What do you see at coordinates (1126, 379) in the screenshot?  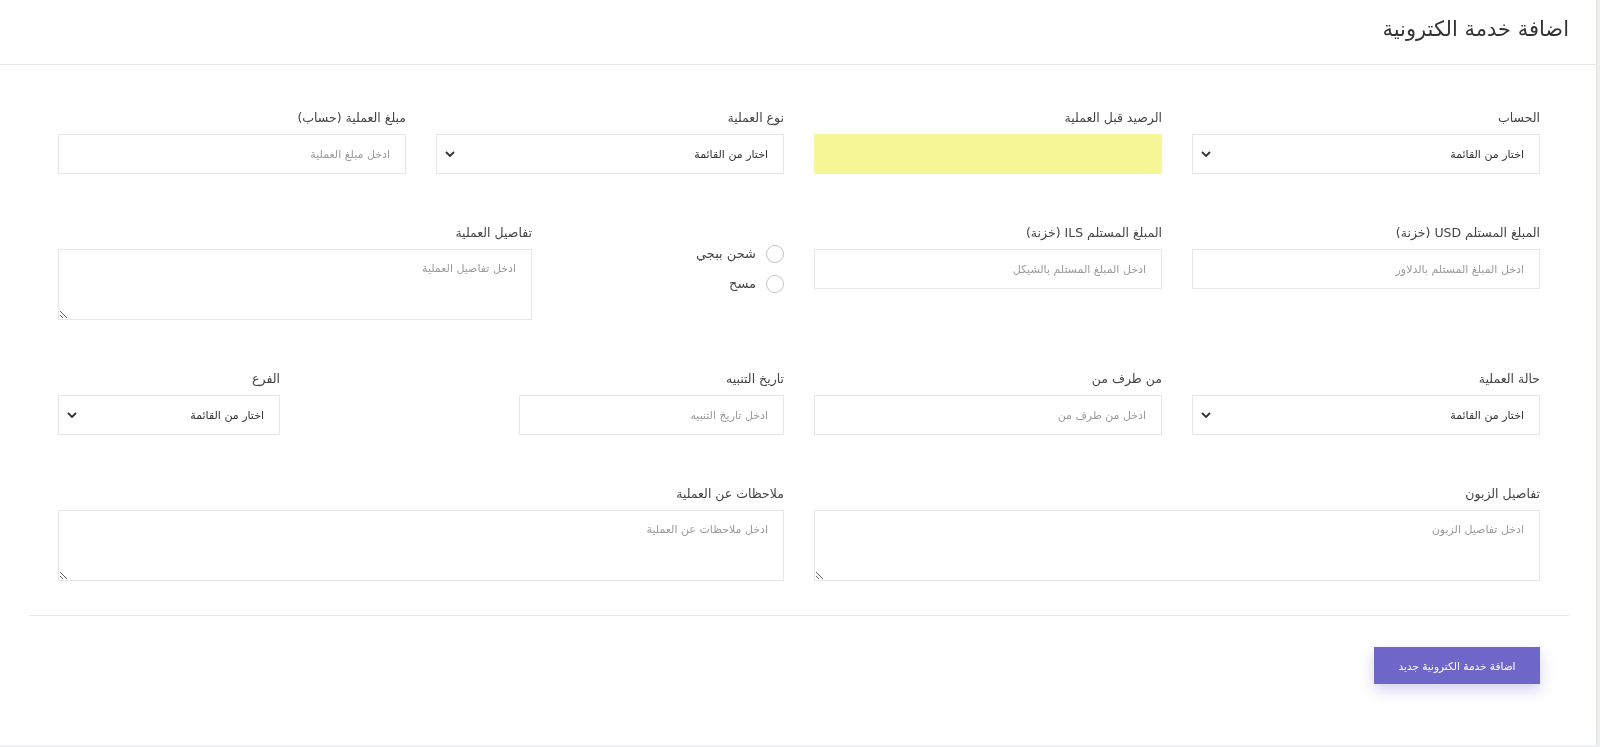 I see `field-label: من طرف من` at bounding box center [1126, 379].